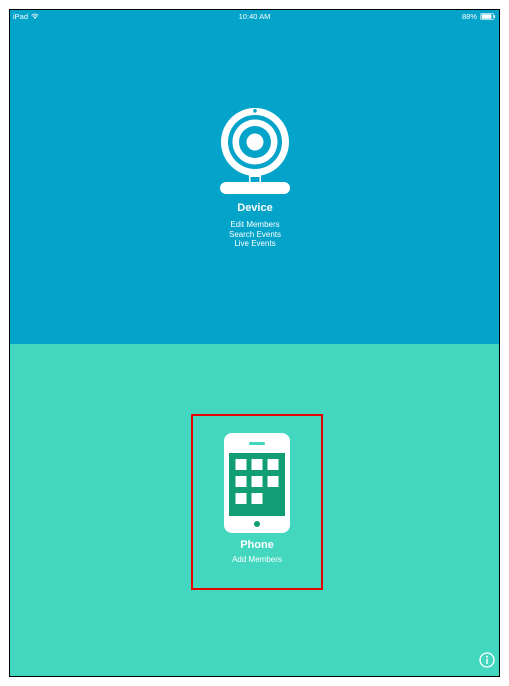 This screenshot has width=509, height=686. I want to click on status-bar: iPad 10:40 AM 88%, so click(254, 17).